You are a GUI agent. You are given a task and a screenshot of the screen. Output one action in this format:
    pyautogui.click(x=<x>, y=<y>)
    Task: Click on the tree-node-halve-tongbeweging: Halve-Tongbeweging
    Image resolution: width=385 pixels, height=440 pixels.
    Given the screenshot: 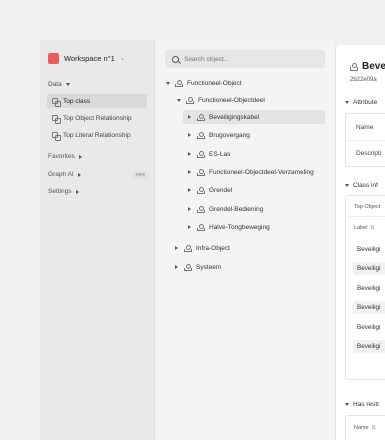 What is the action you would take?
    pyautogui.click(x=228, y=227)
    